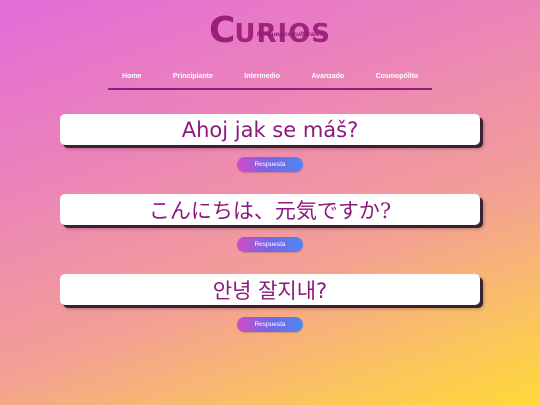 The height and width of the screenshot is (405, 540). I want to click on nav-item-home: Home, so click(131, 74).